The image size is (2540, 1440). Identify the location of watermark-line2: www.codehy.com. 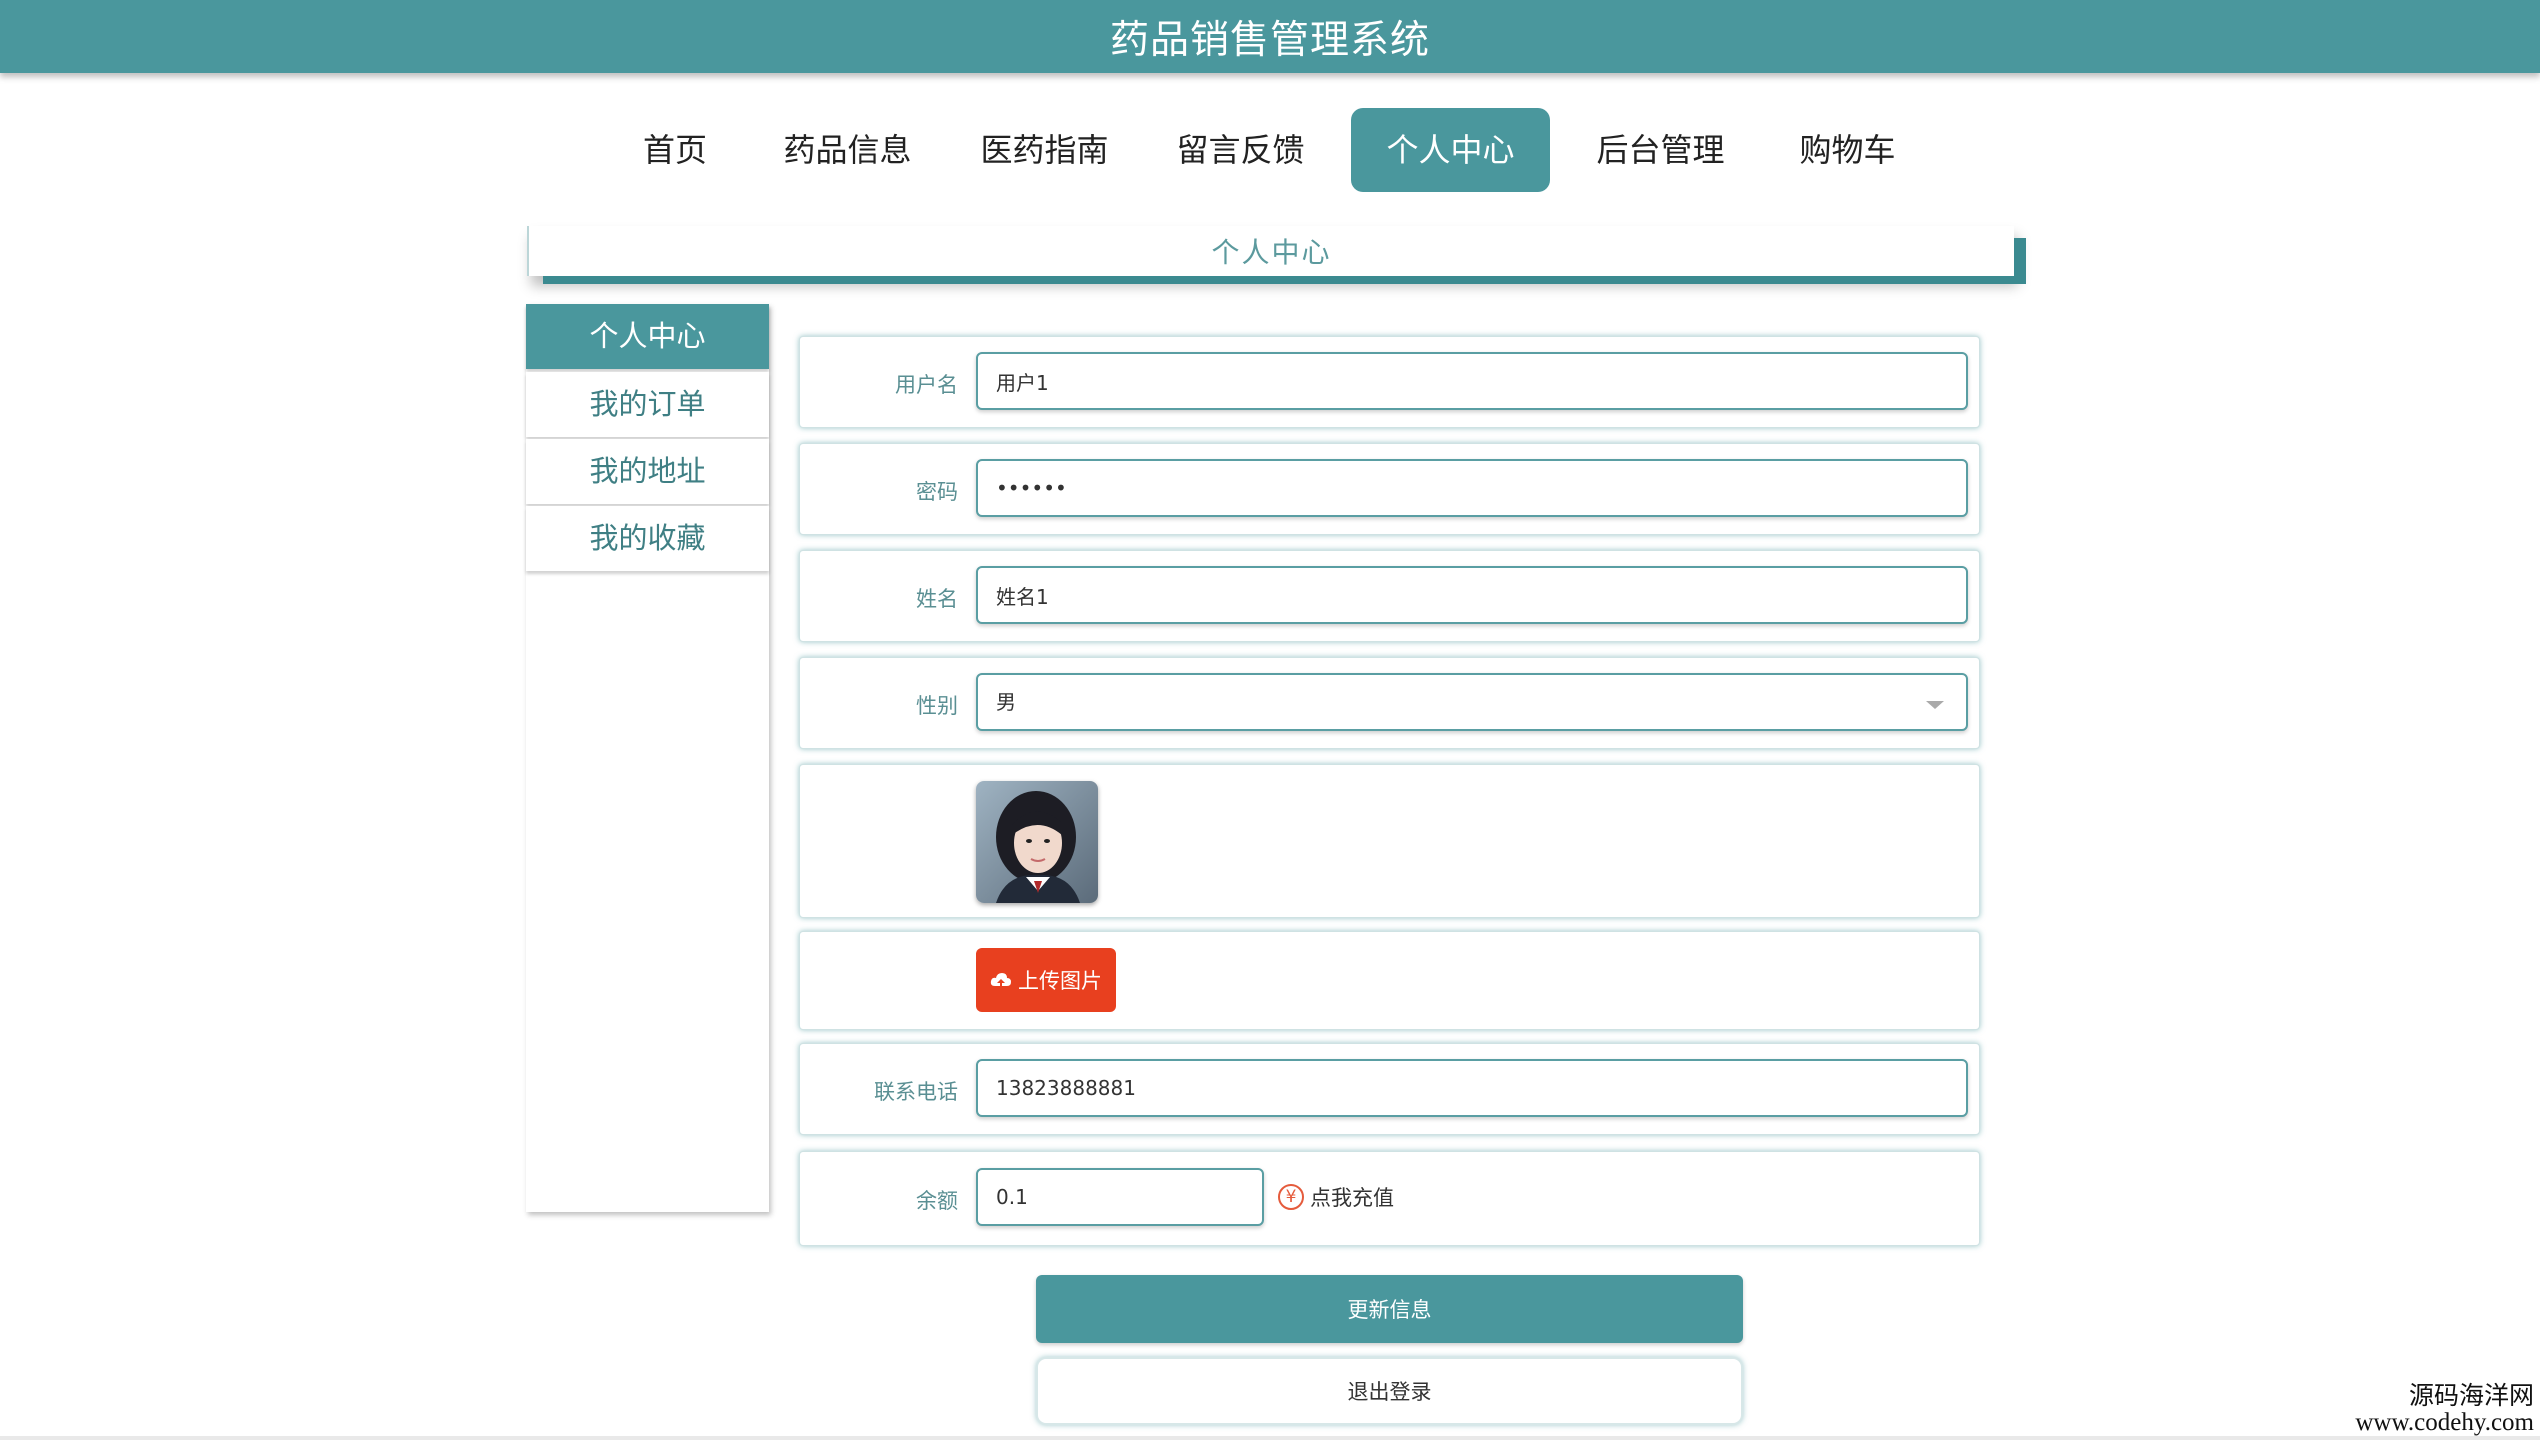
(2444, 1422).